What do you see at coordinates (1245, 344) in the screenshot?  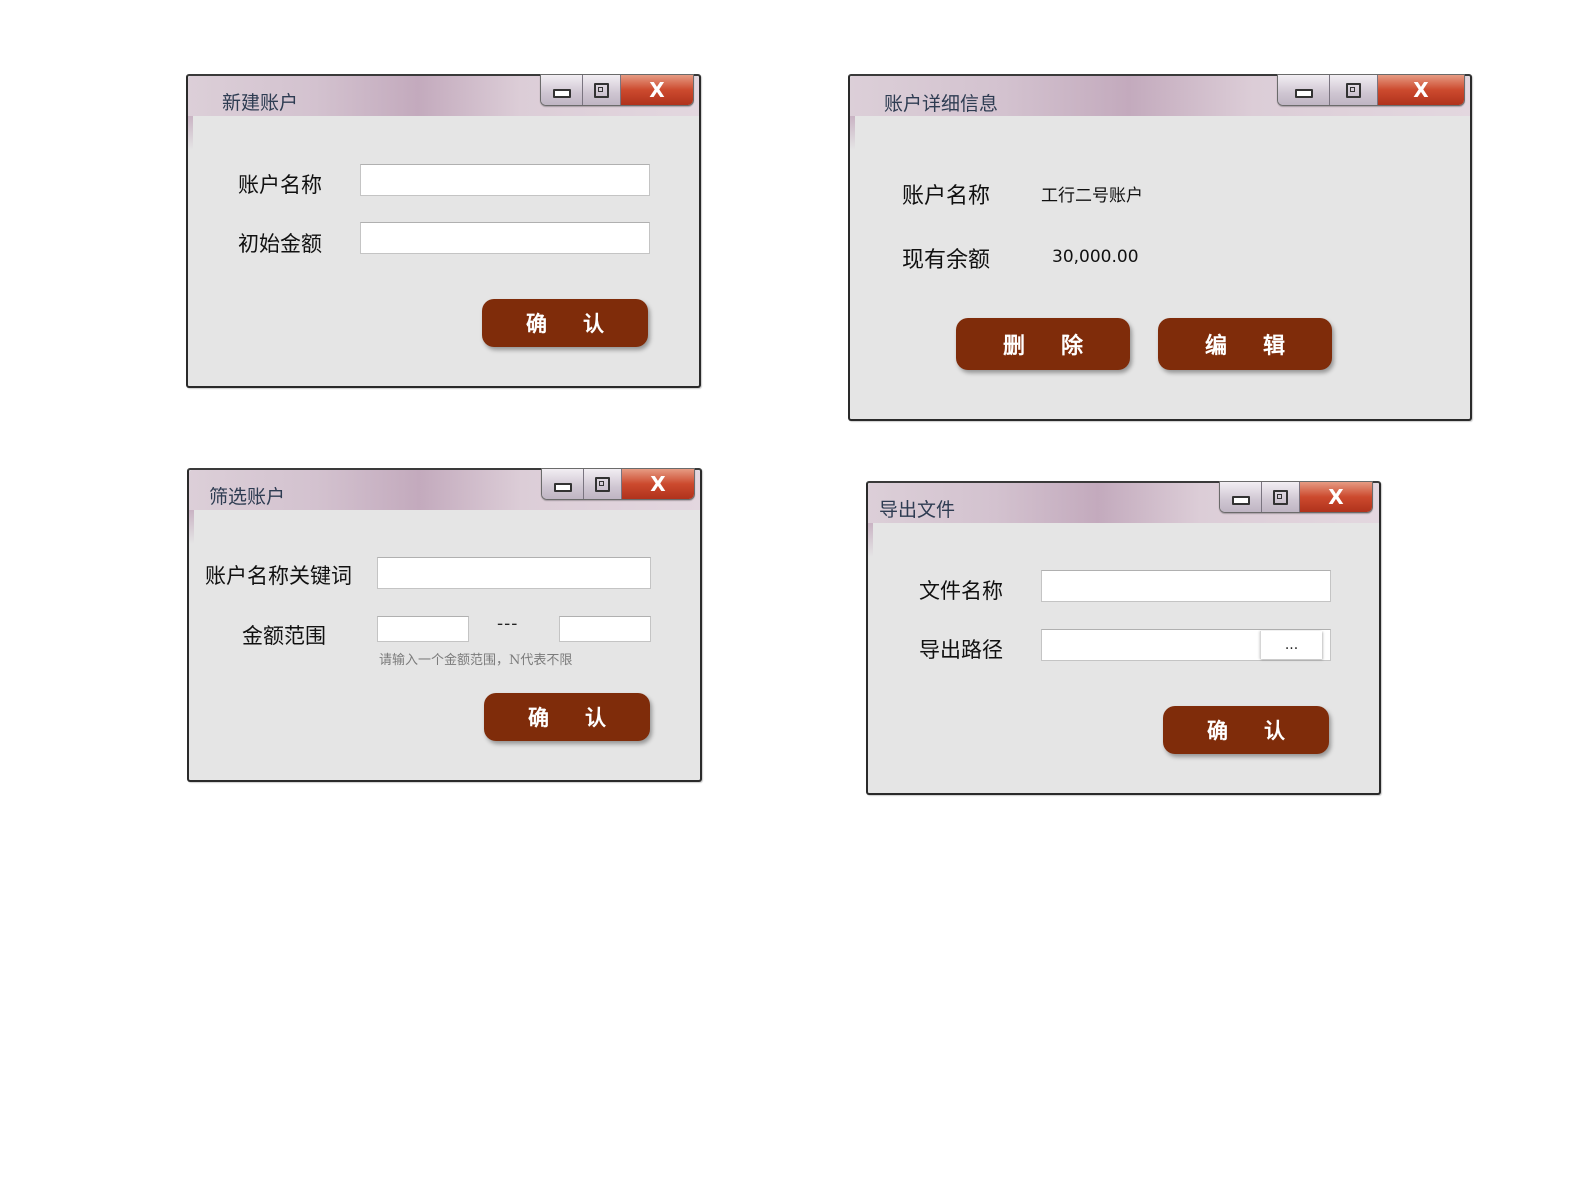 I see `edit-button: 编辑` at bounding box center [1245, 344].